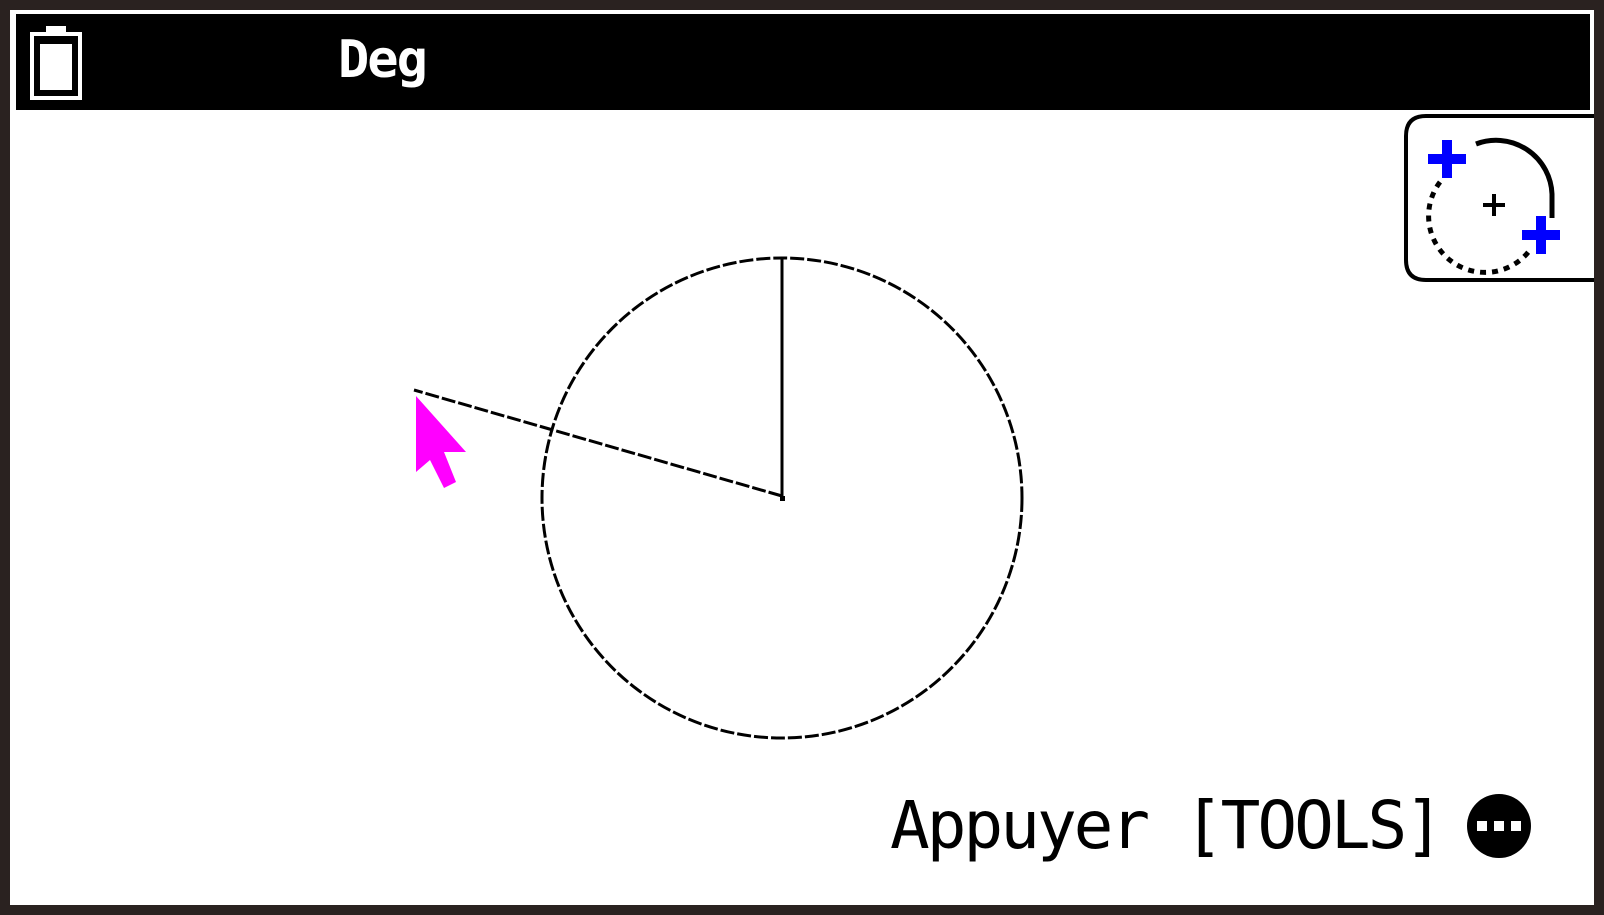 The height and width of the screenshot is (915, 1604). I want to click on circle-tool-button, so click(1499, 198).